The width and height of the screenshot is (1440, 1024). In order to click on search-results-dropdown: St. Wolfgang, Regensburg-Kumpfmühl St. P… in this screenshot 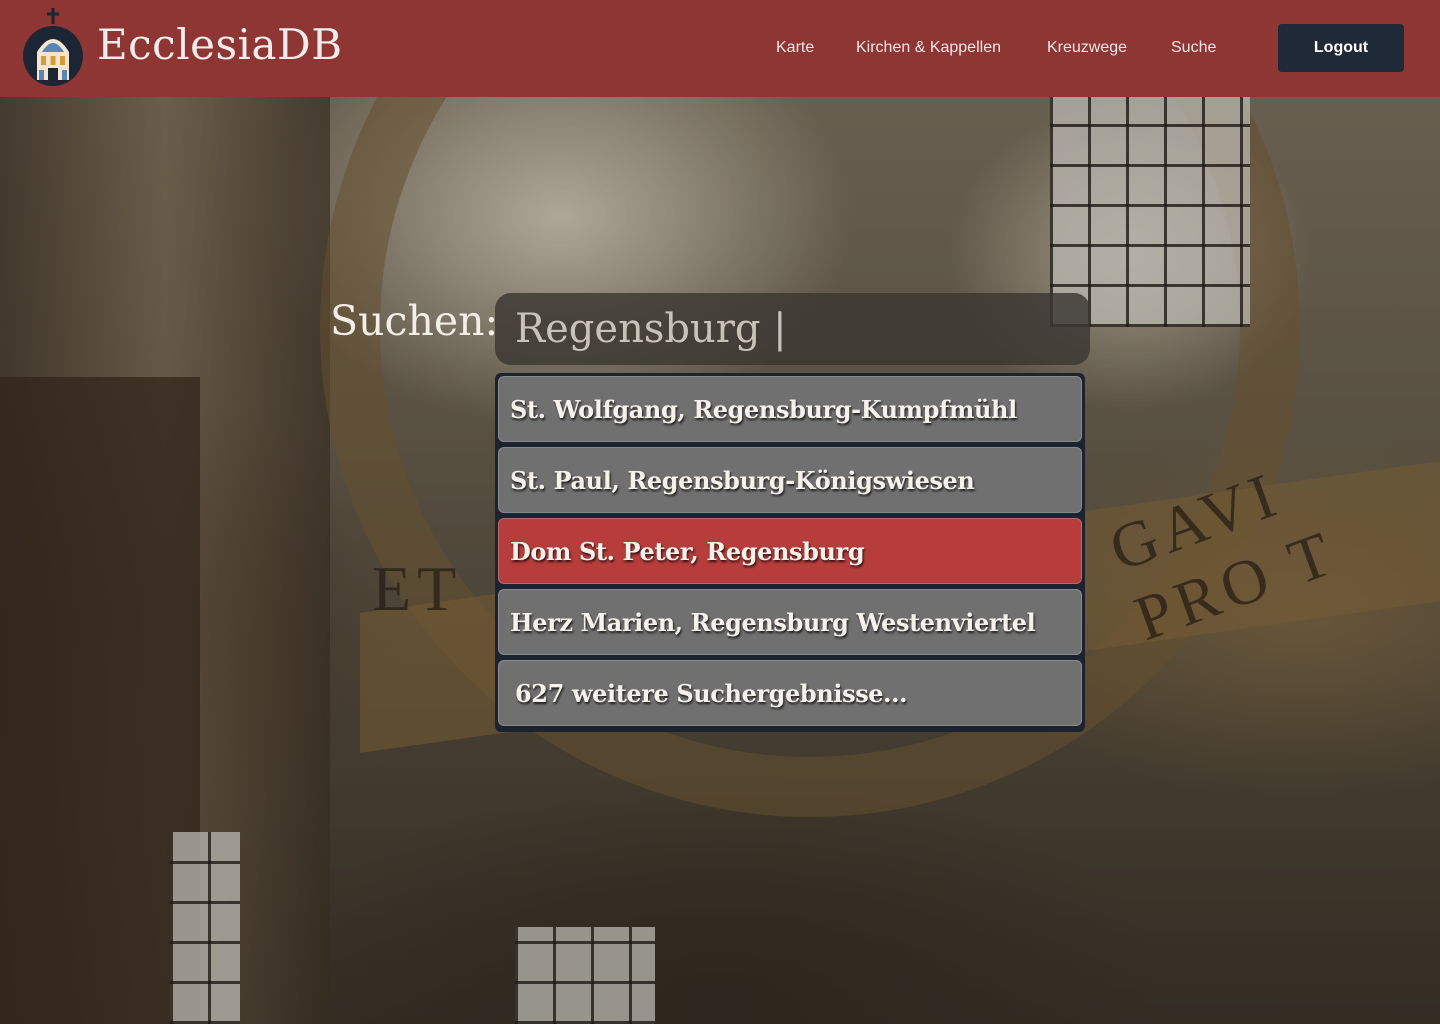, I will do `click(790, 552)`.